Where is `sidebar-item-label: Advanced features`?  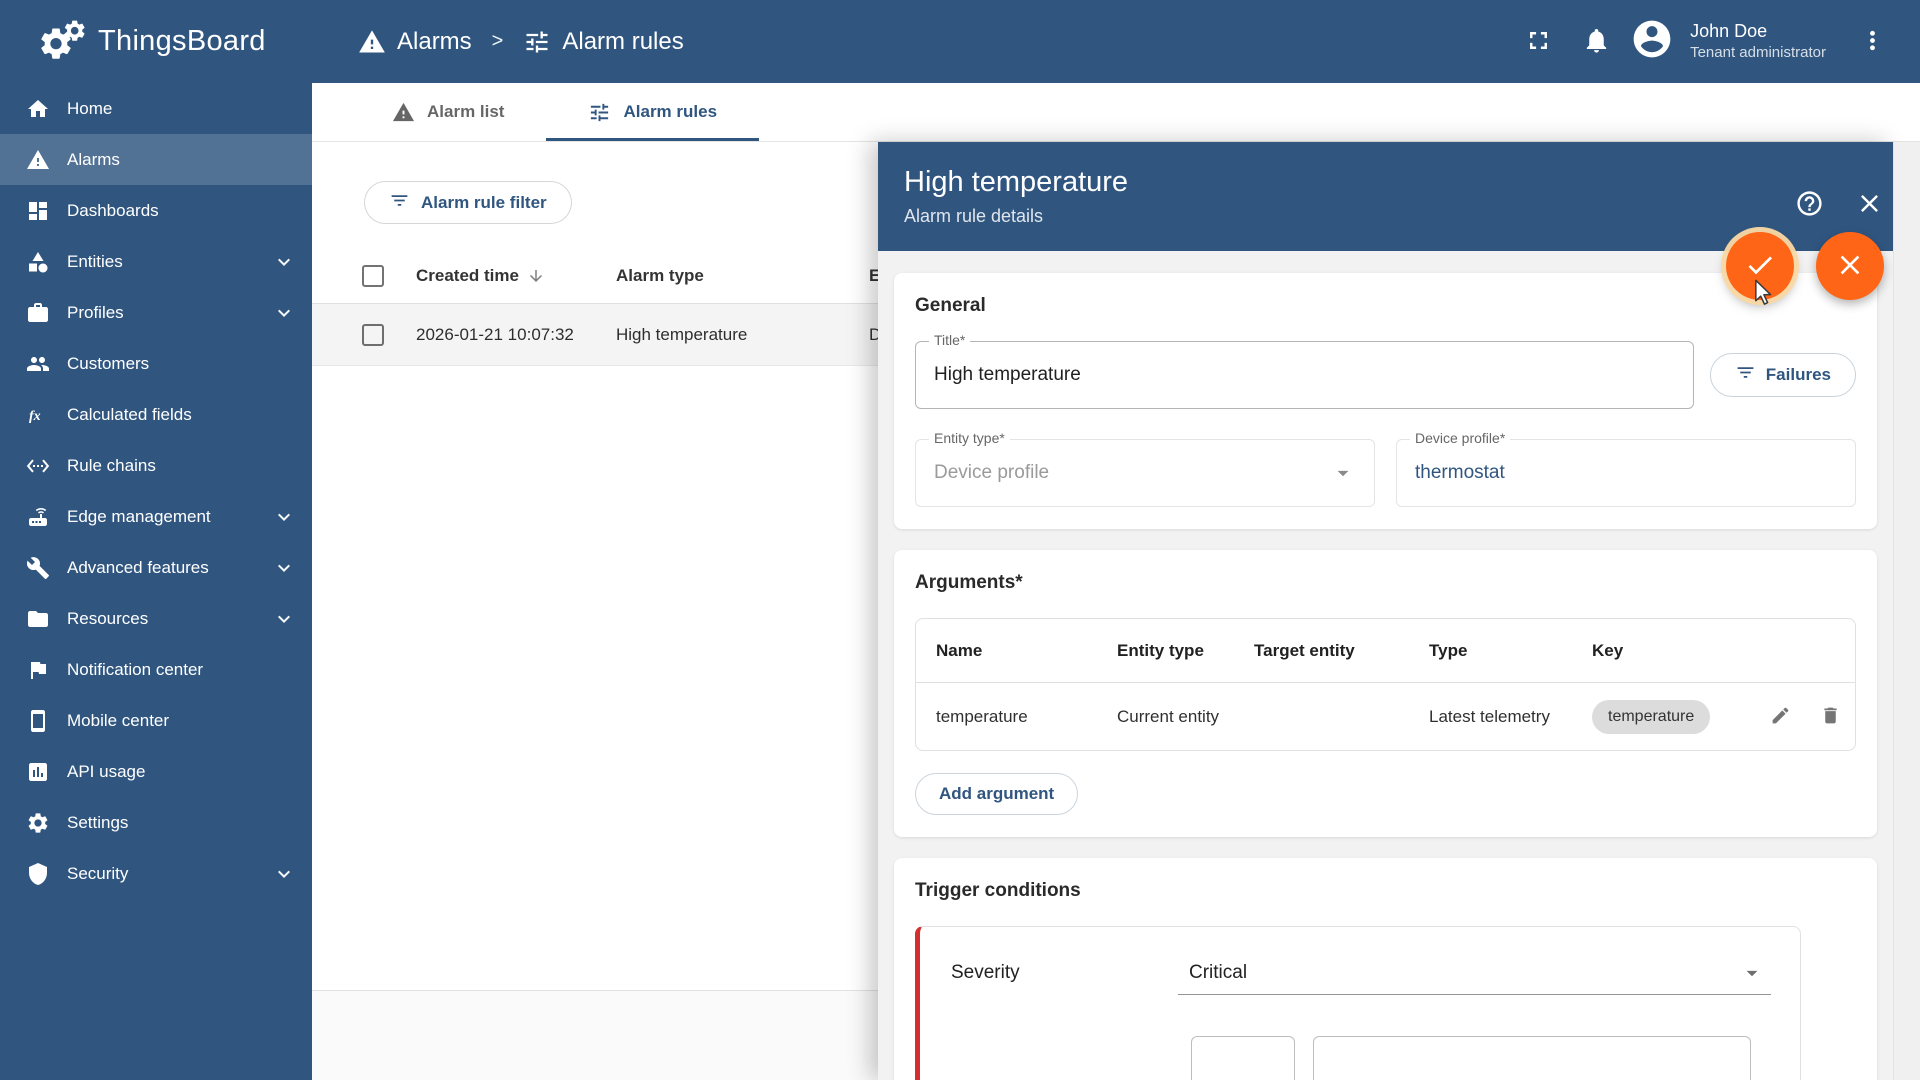
sidebar-item-label: Advanced features is located at coordinates (138, 567).